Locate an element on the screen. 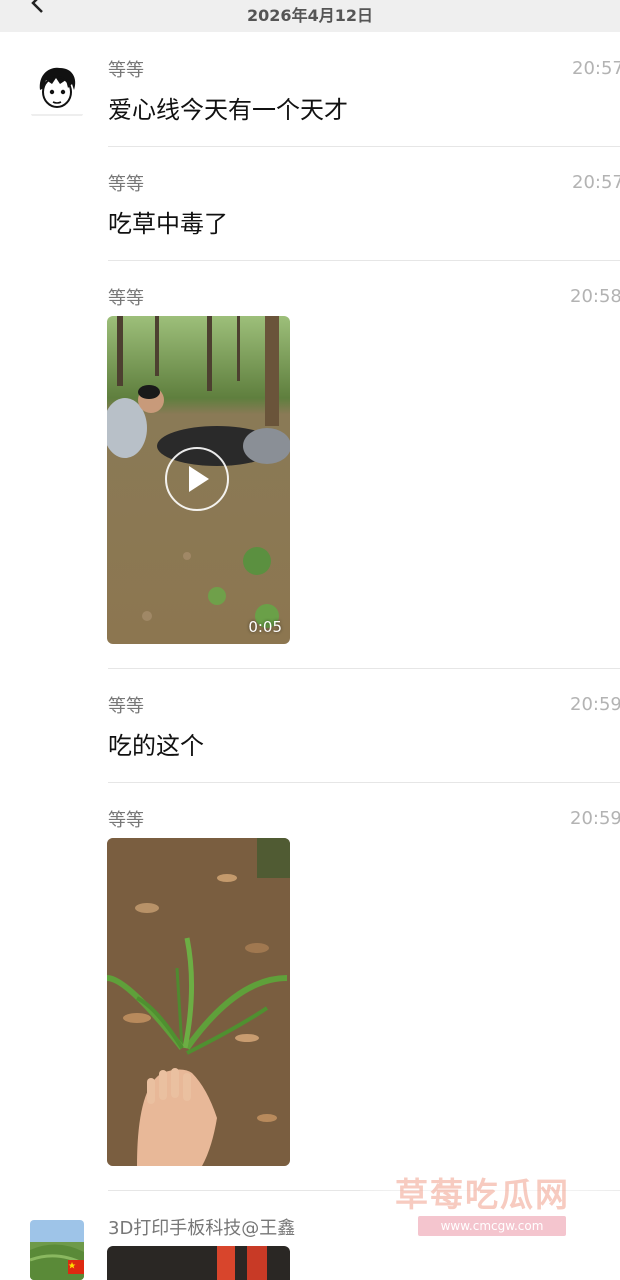  message-time: 20:58 is located at coordinates (595, 296).